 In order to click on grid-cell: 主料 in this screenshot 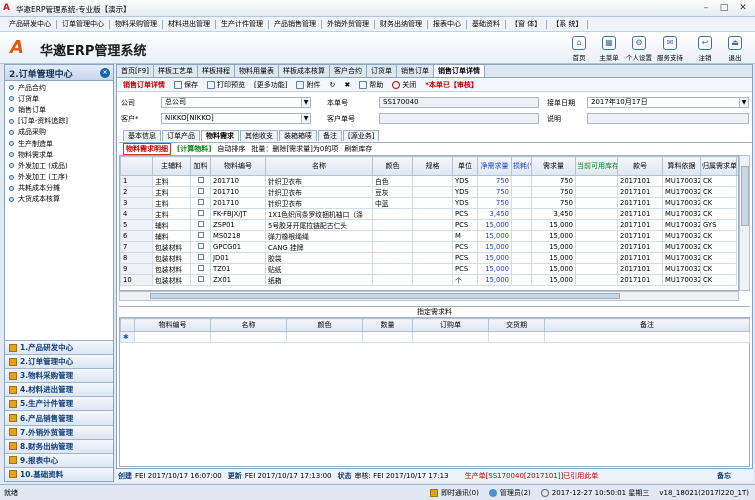, I will do `click(171, 203)`.